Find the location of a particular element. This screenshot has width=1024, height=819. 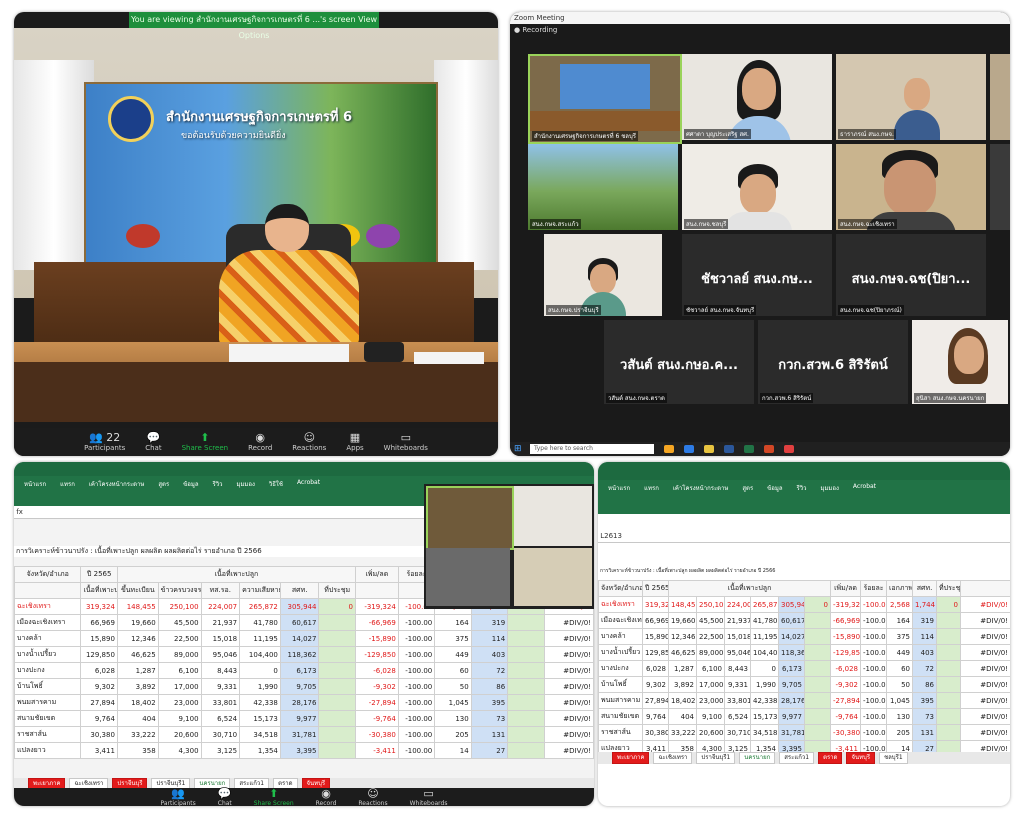

column-header: ทส.รอ. is located at coordinates (220, 590).